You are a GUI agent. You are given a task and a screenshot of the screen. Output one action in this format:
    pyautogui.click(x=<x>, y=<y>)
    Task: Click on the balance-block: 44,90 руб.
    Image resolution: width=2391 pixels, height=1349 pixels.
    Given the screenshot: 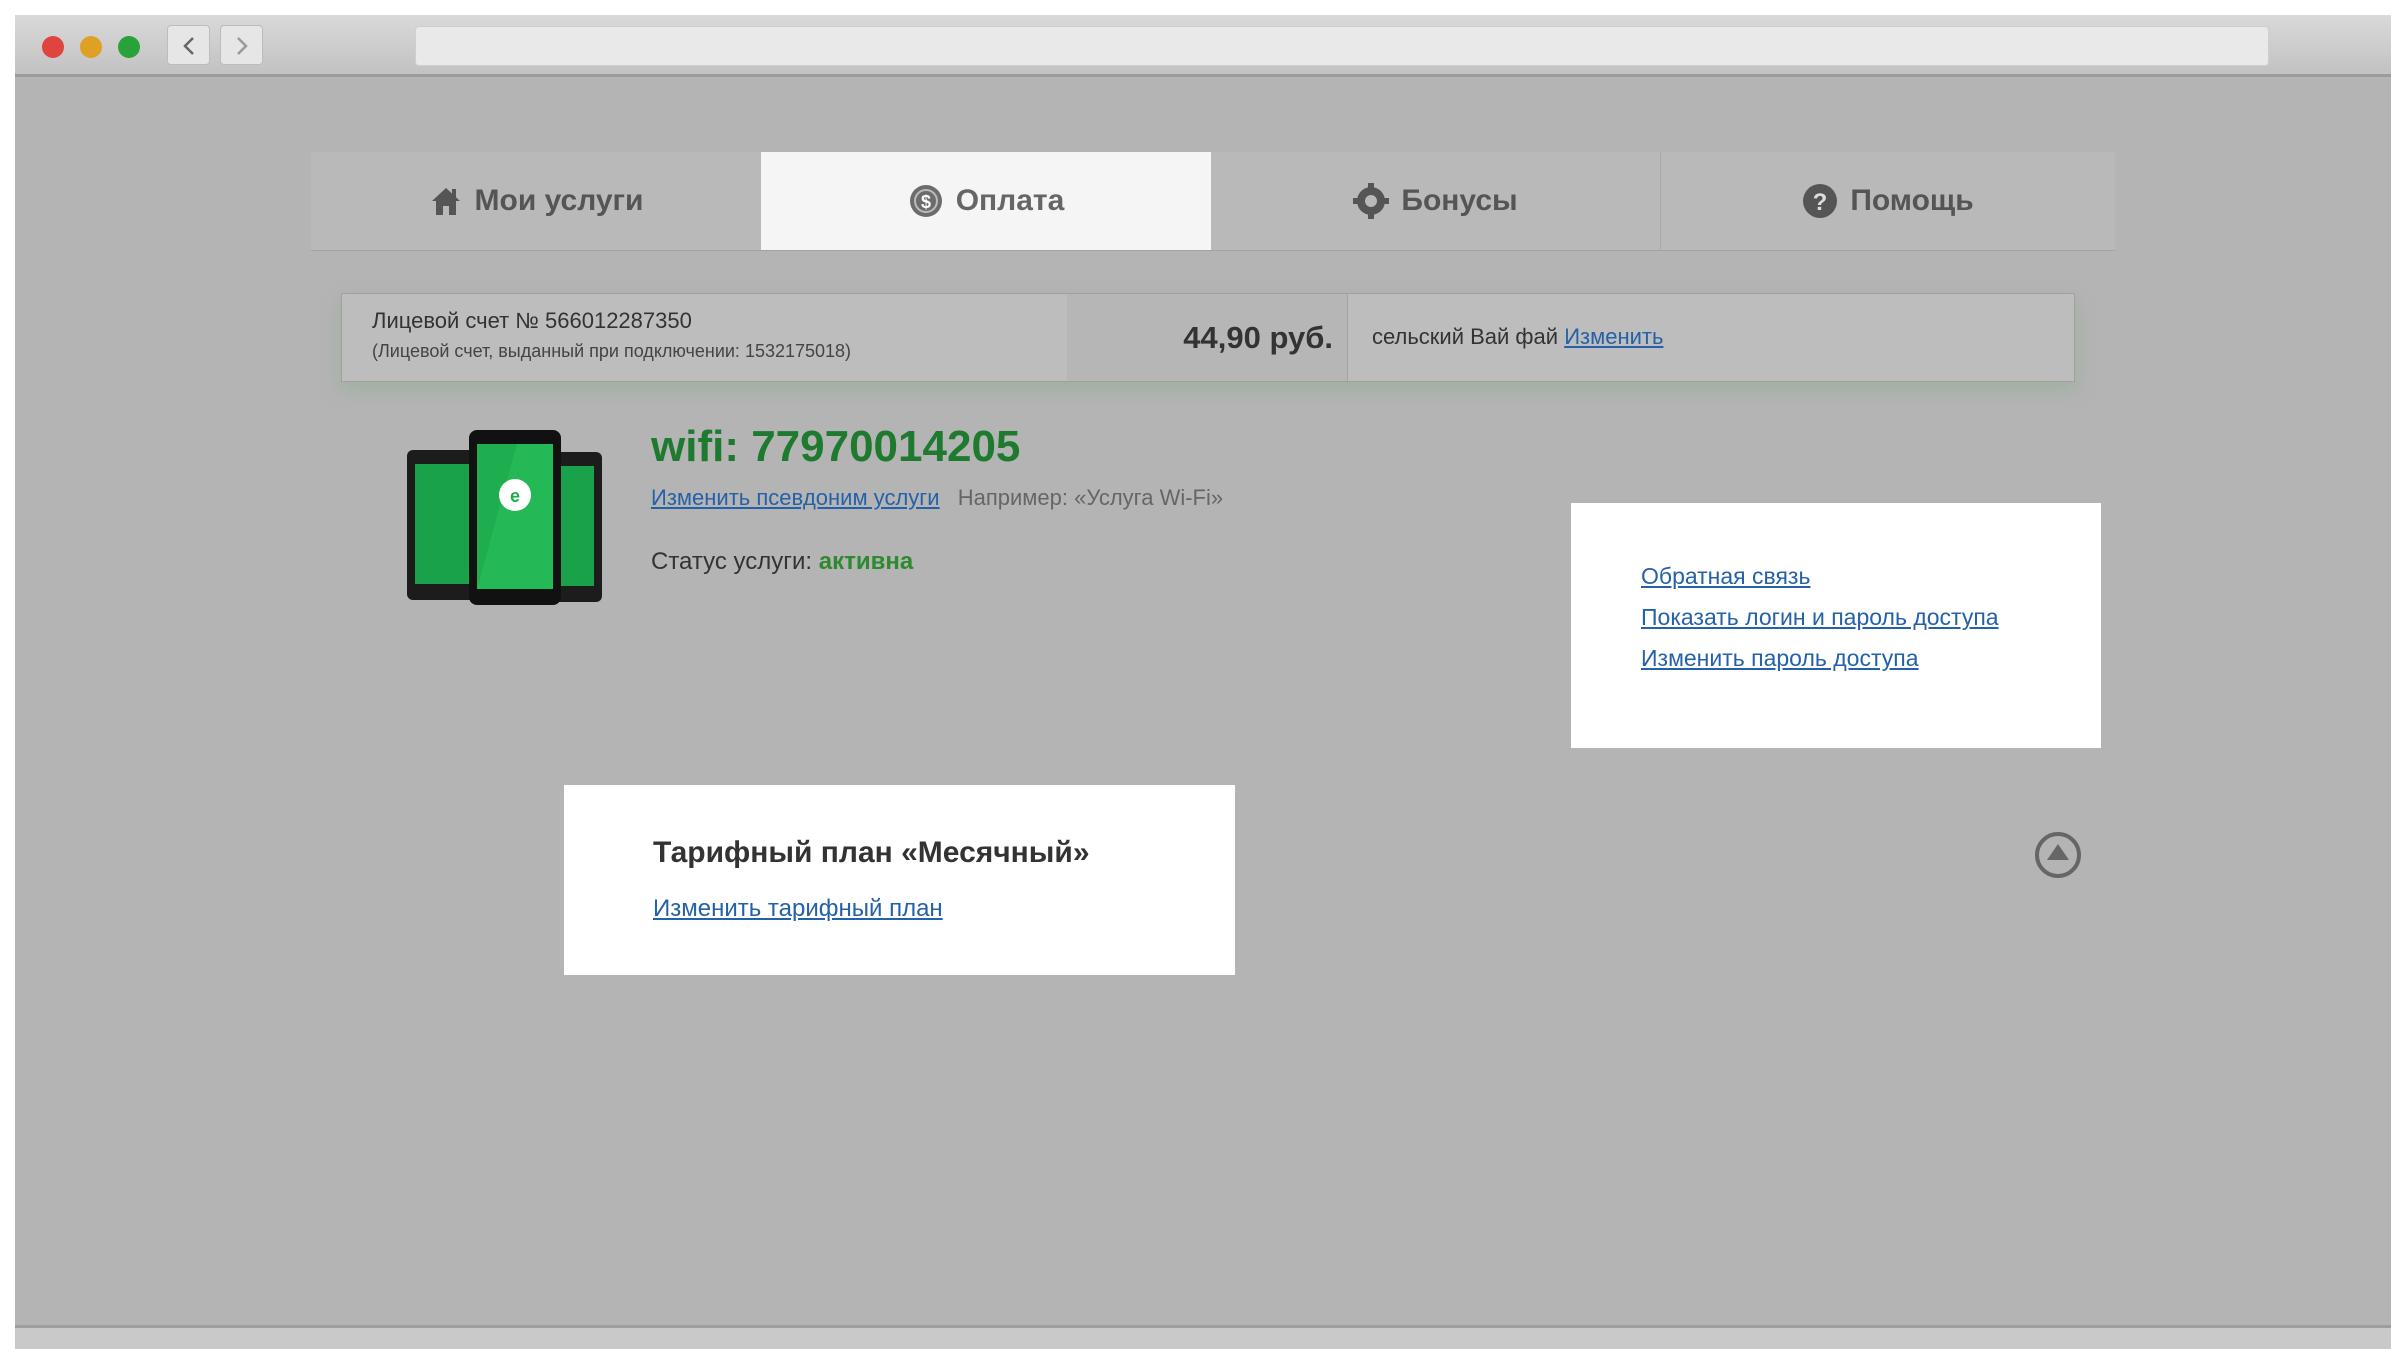 What is the action you would take?
    pyautogui.click(x=1207, y=337)
    